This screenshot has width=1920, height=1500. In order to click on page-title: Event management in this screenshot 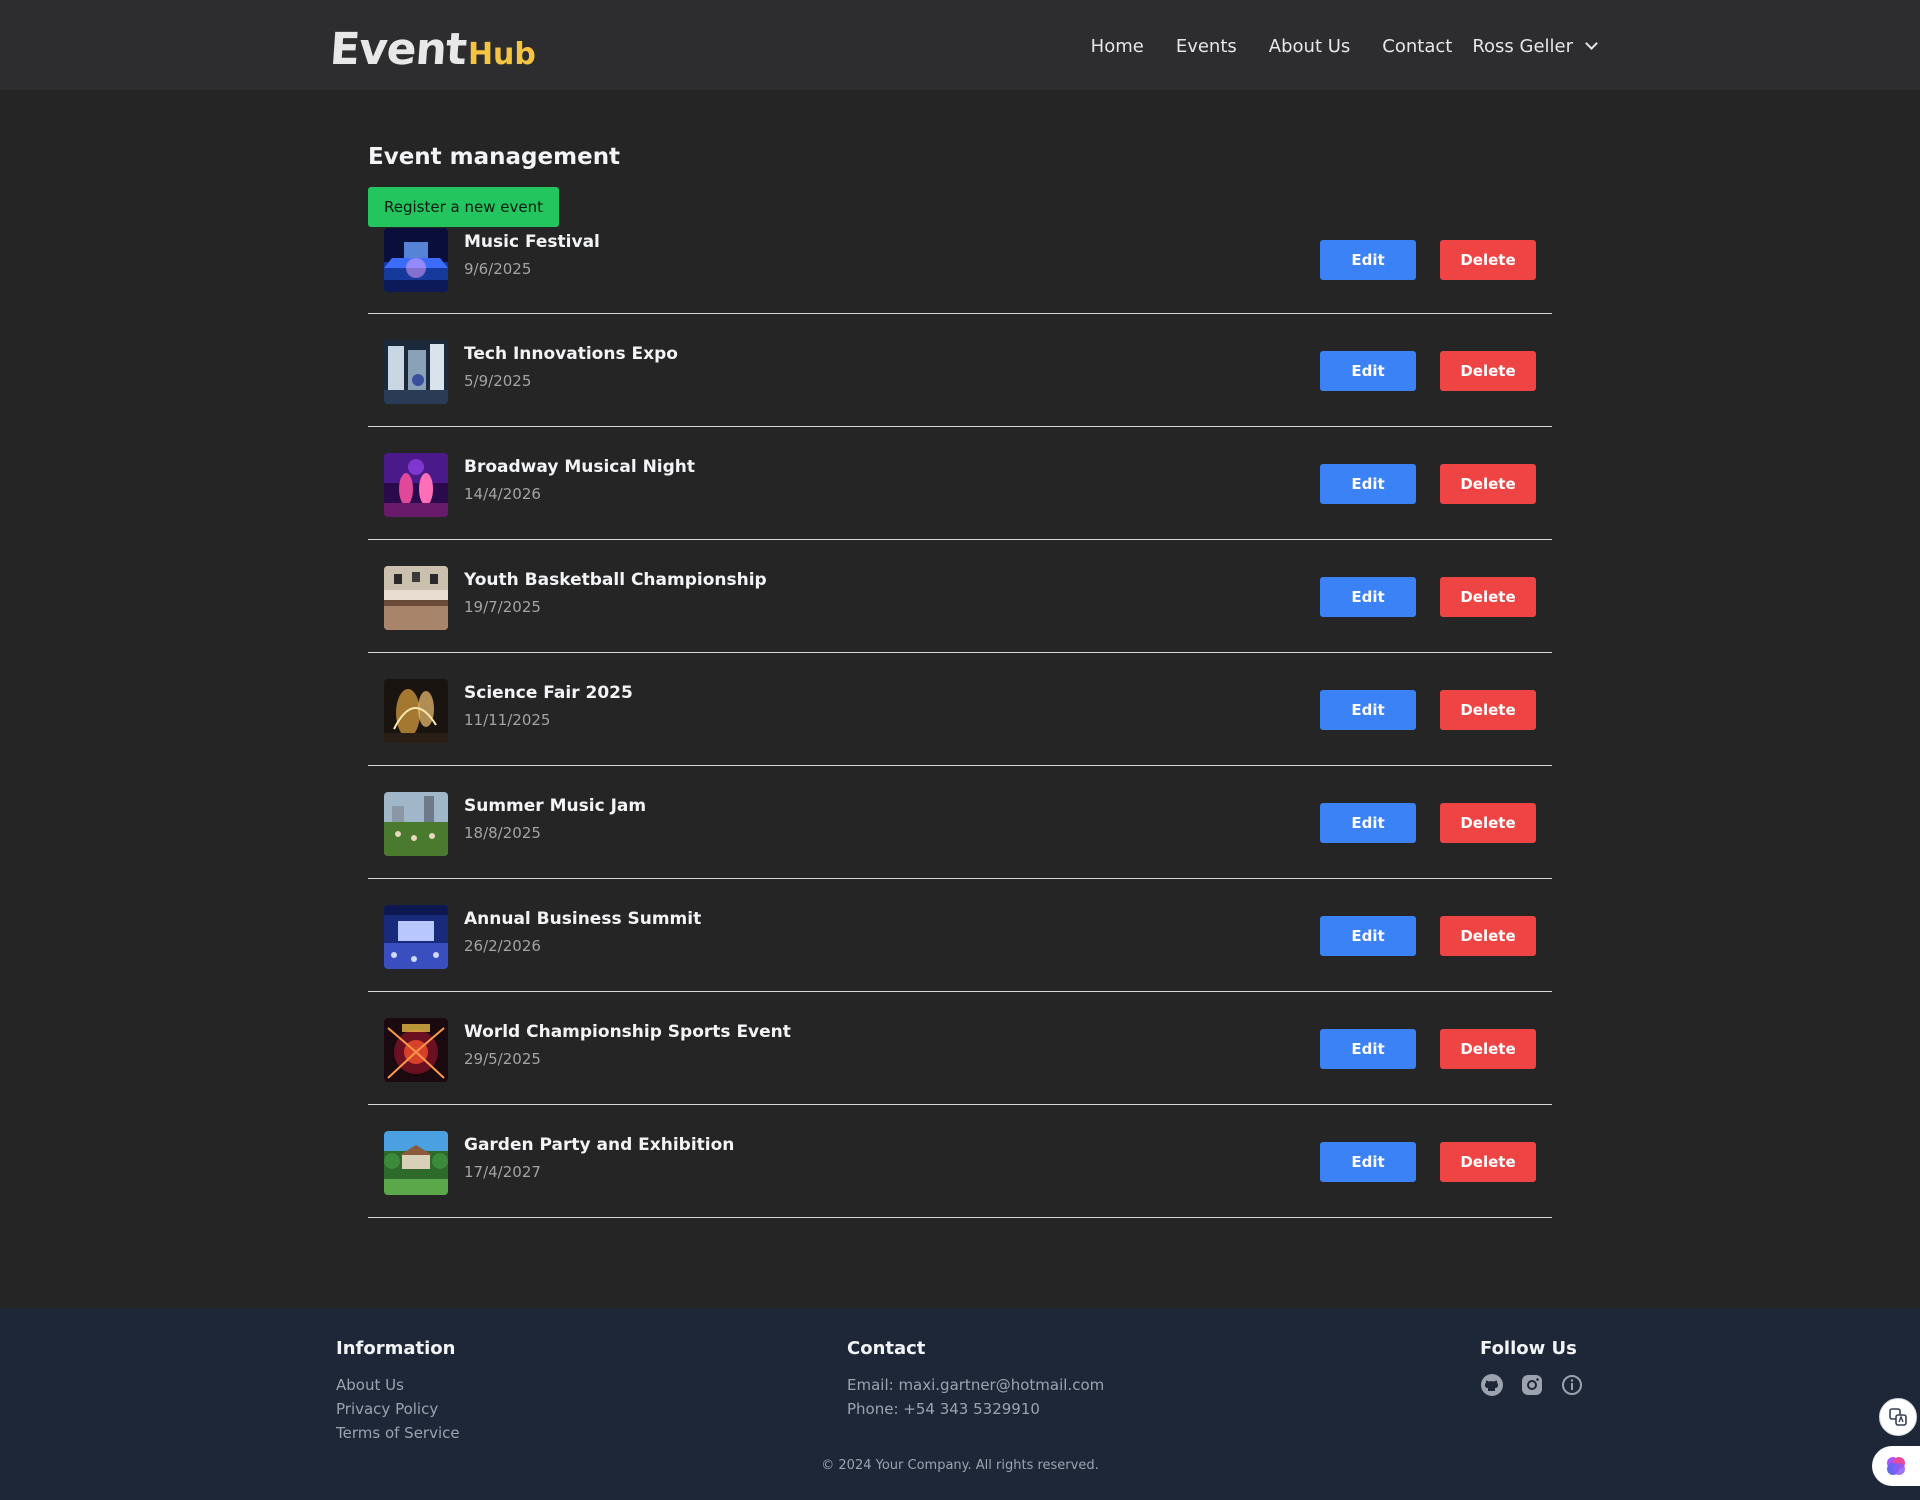, I will do `click(494, 157)`.